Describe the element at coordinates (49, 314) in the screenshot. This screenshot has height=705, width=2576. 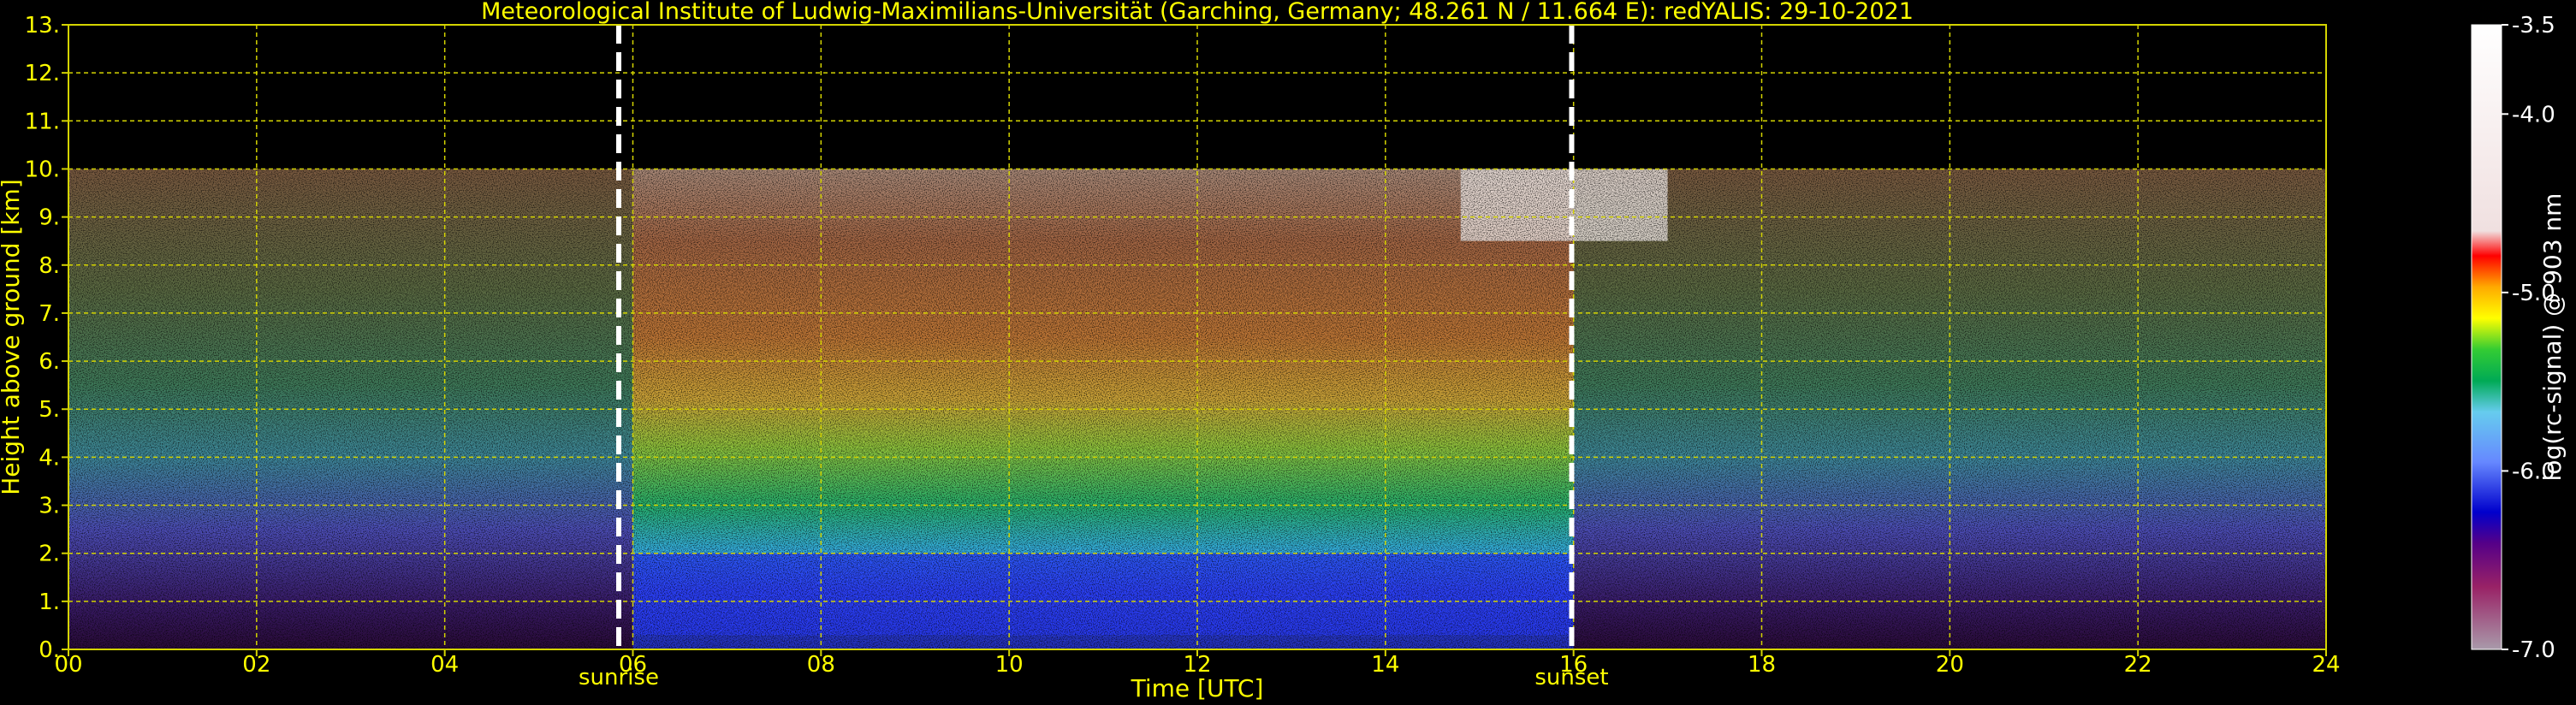
I see `y-tick-label: 7.` at that location.